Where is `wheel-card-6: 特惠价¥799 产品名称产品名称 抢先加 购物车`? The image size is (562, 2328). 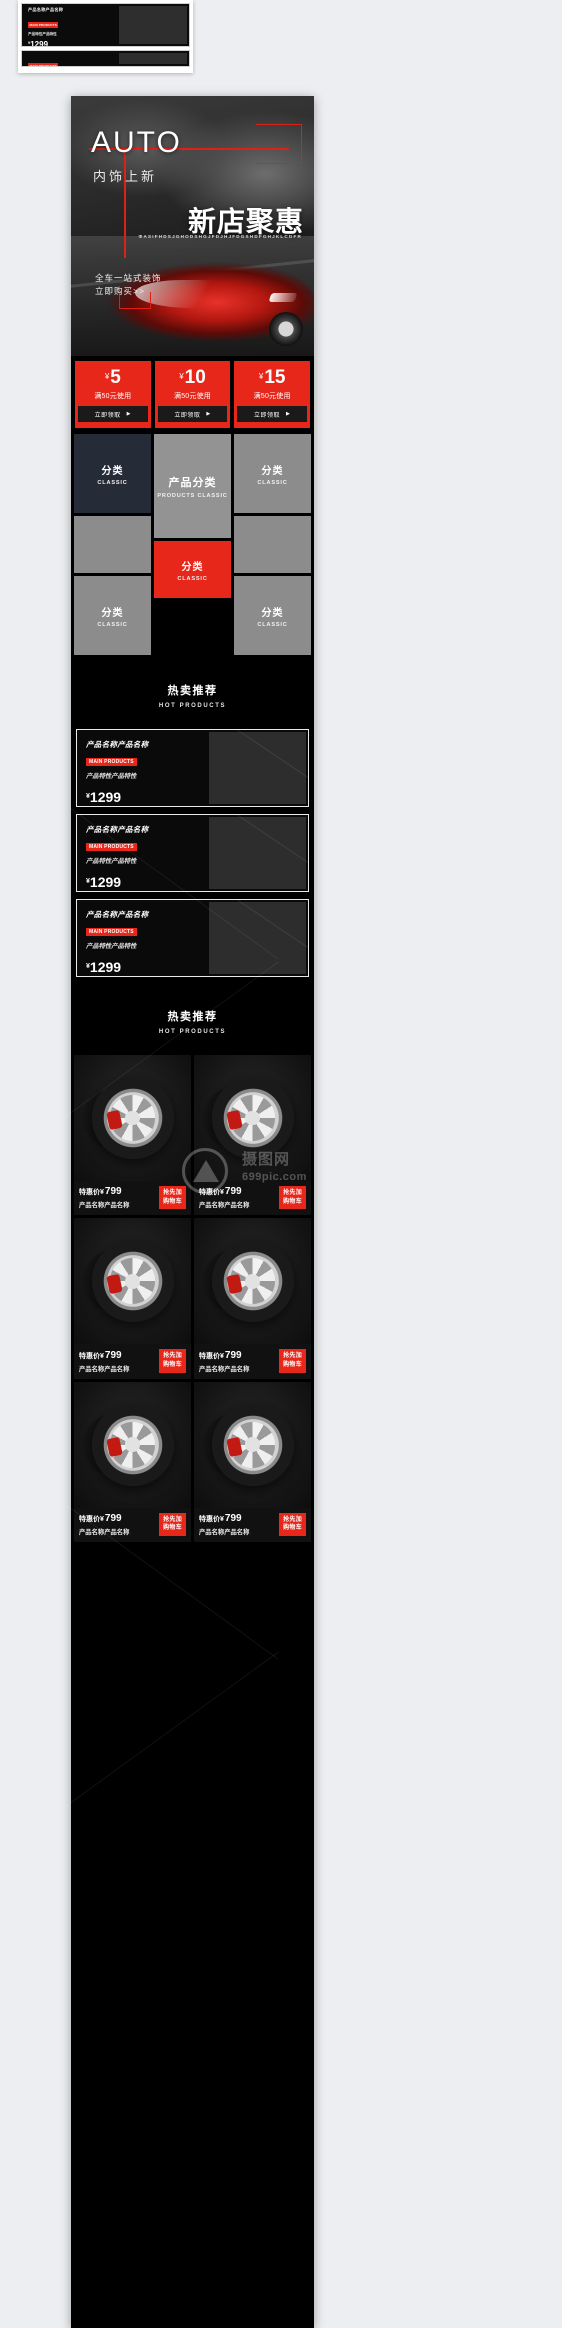
wheel-card-6: 特惠价¥799 产品名称产品名称 抢先加 购物车 is located at coordinates (252, 1462).